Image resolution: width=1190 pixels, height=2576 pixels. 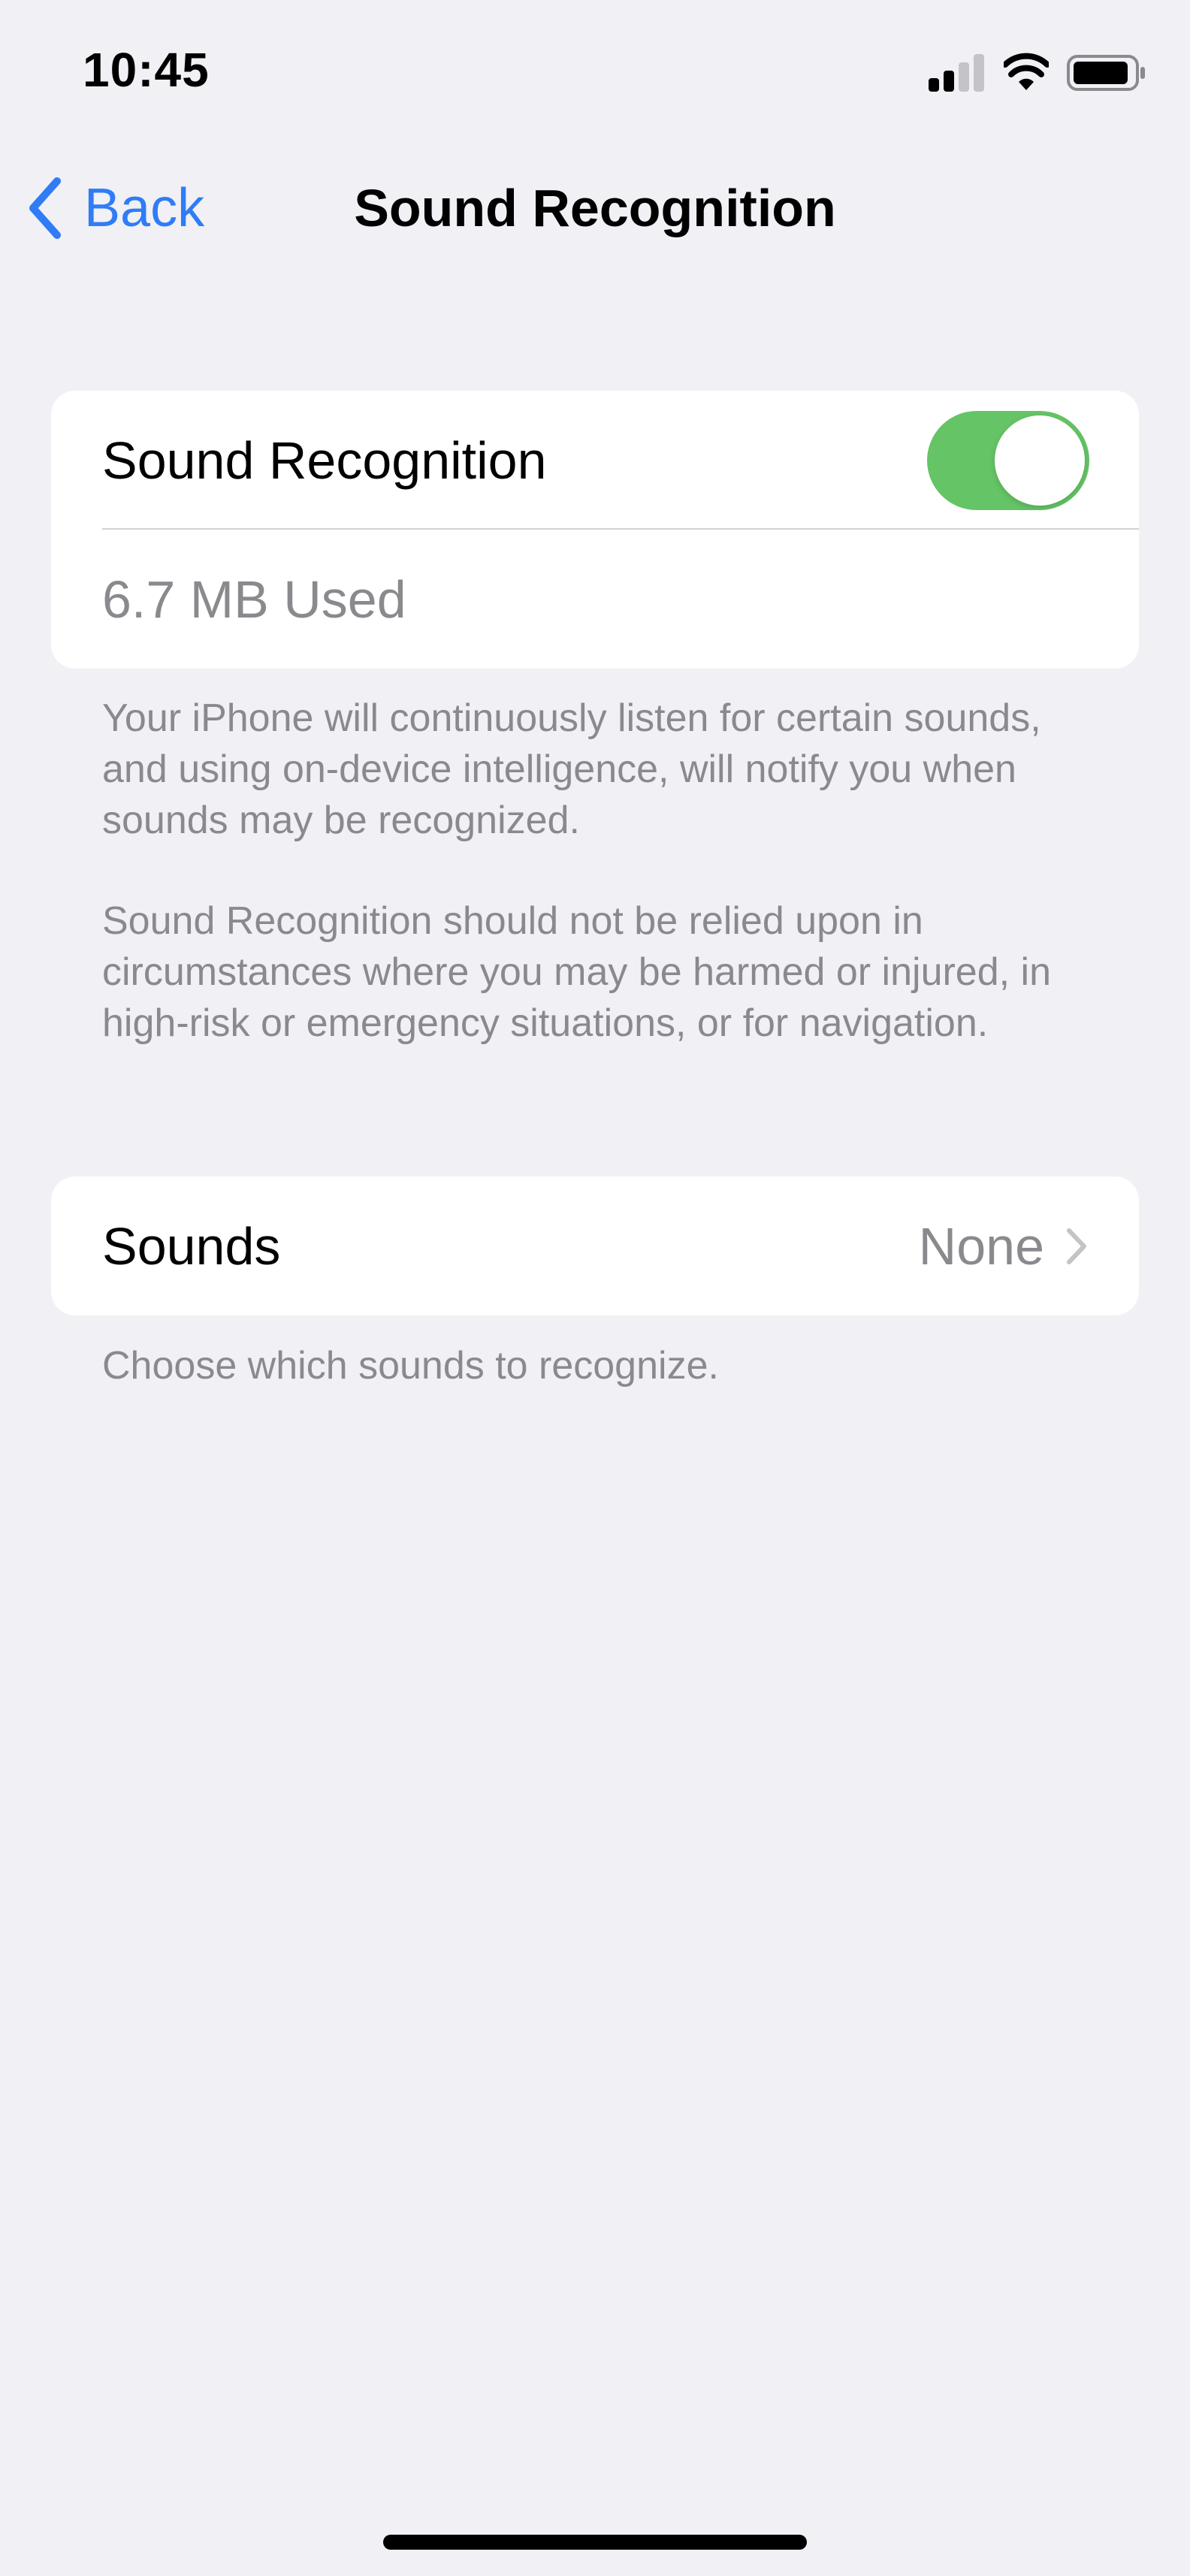 What do you see at coordinates (324, 460) in the screenshot?
I see `sound-recognition-label: Sound Recognition` at bounding box center [324, 460].